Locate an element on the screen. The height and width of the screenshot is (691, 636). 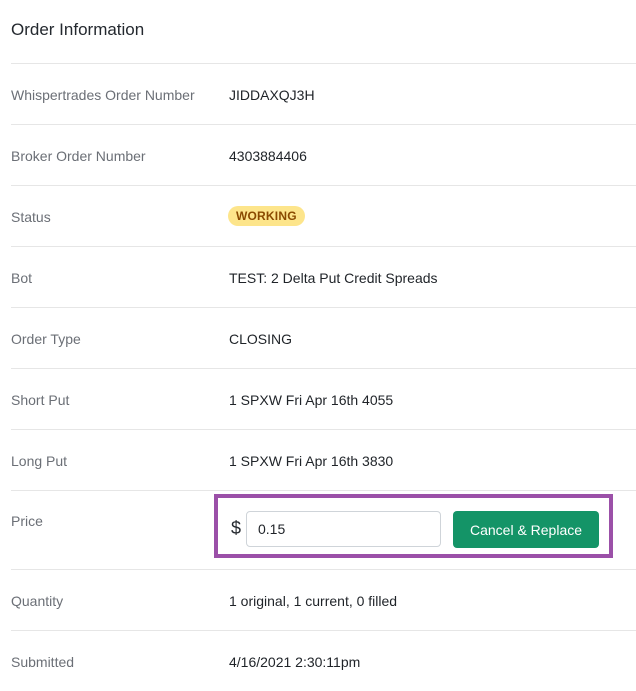
row-bot: Bot TEST: 2 Delta Put Credit Spreads is located at coordinates (323, 276).